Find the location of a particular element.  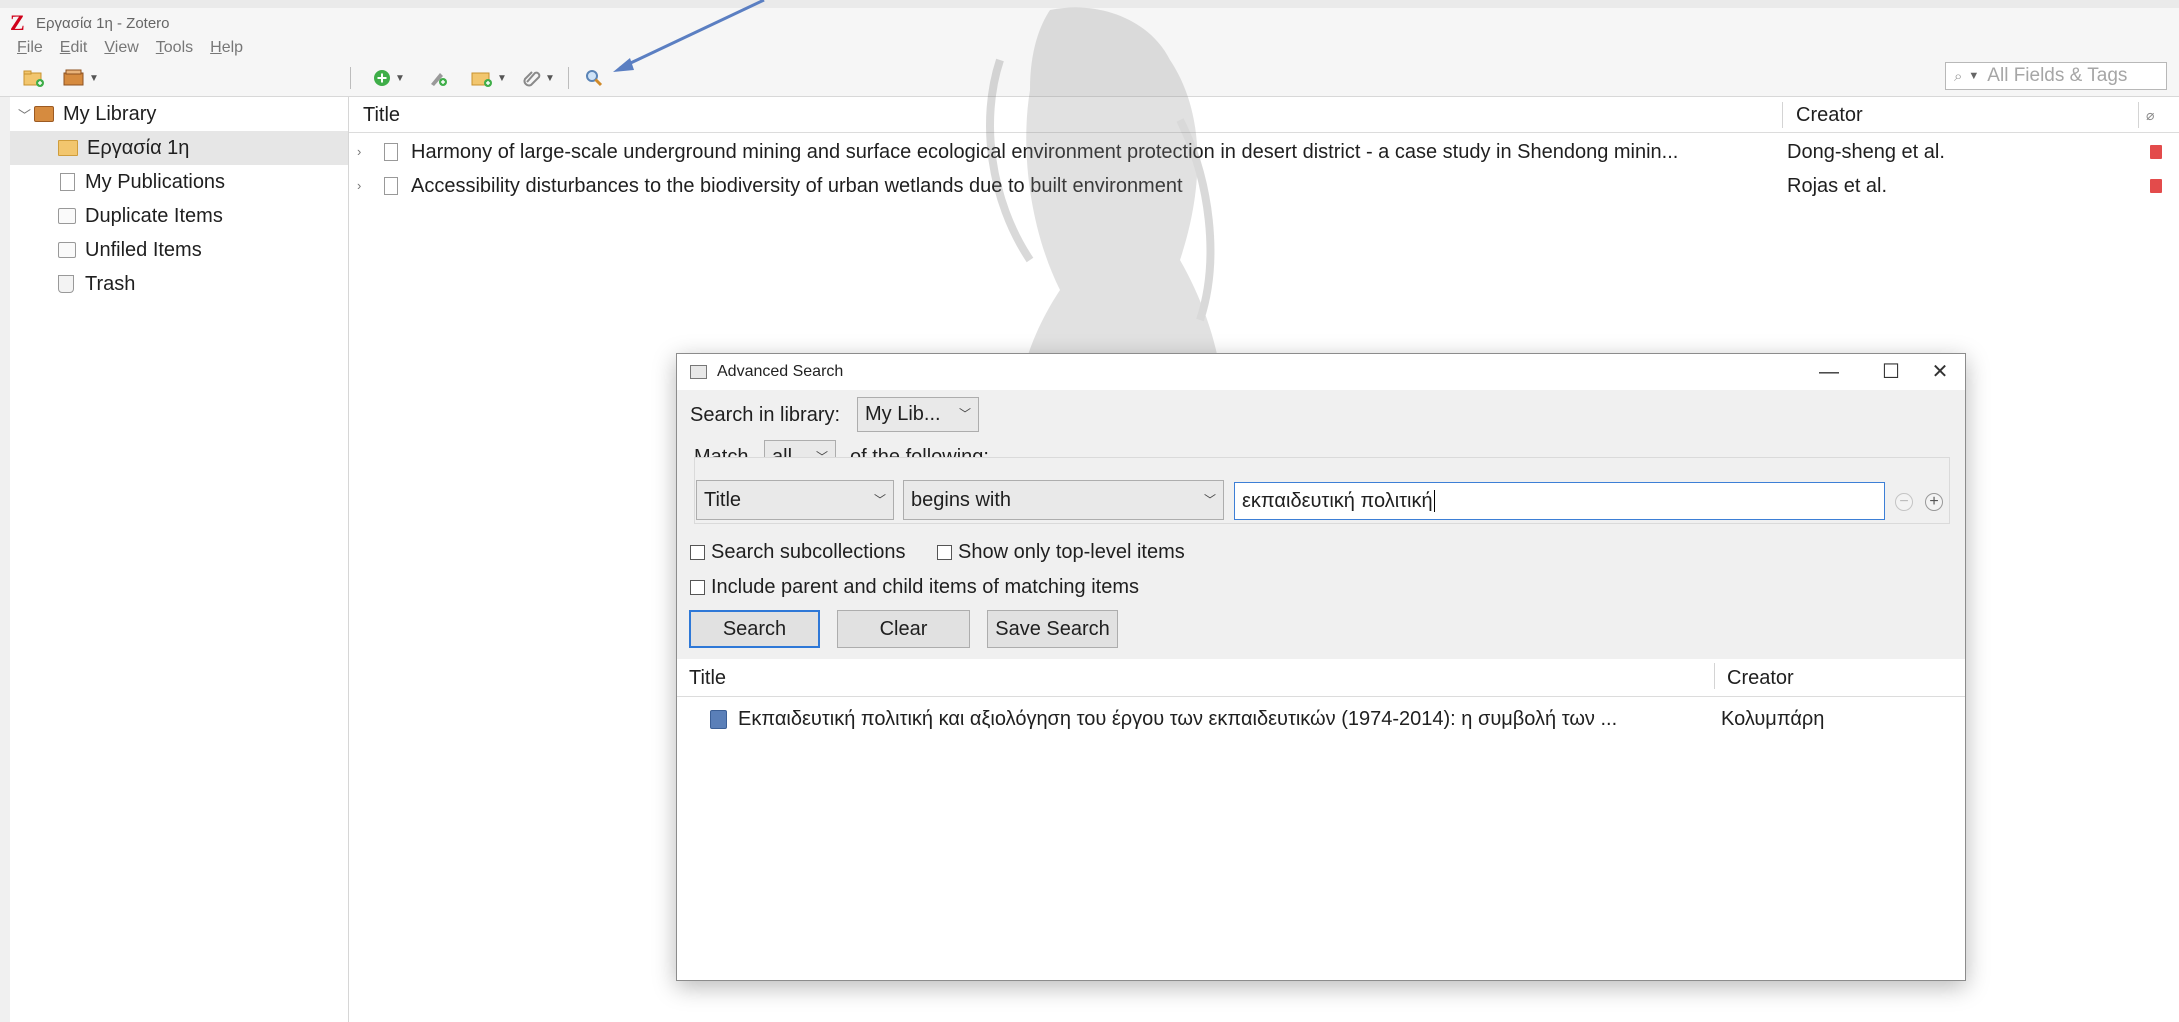

collection-duplicate-items: Duplicate Items is located at coordinates (179, 216).